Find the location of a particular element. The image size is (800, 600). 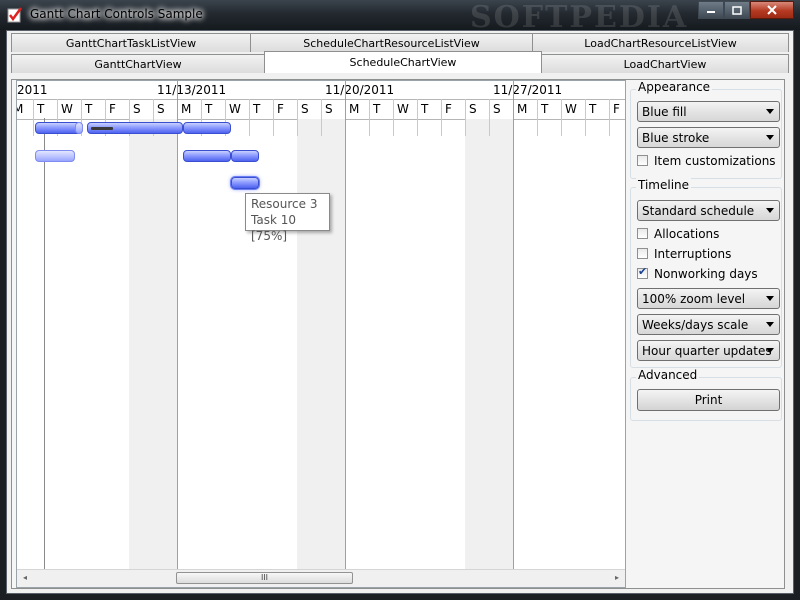

checkbox-label: Nonworking days is located at coordinates (706, 274).